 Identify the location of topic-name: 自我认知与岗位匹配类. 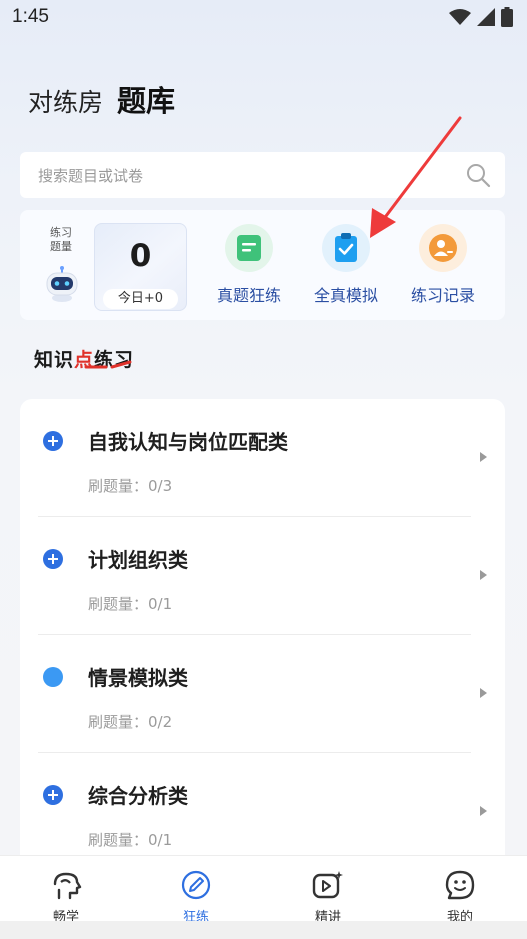
(188, 442).